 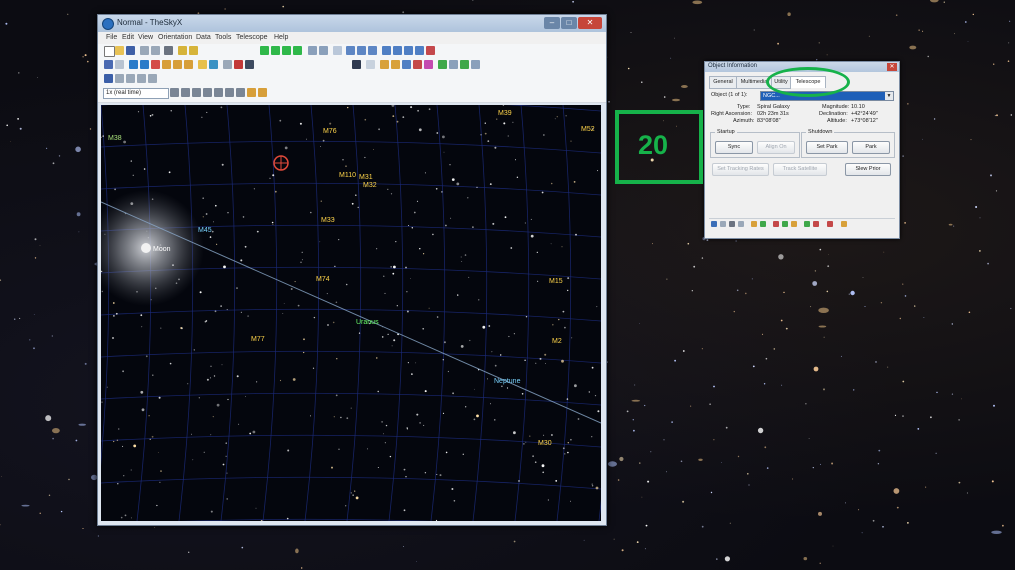 What do you see at coordinates (108, 78) in the screenshot?
I see `home-icon` at bounding box center [108, 78].